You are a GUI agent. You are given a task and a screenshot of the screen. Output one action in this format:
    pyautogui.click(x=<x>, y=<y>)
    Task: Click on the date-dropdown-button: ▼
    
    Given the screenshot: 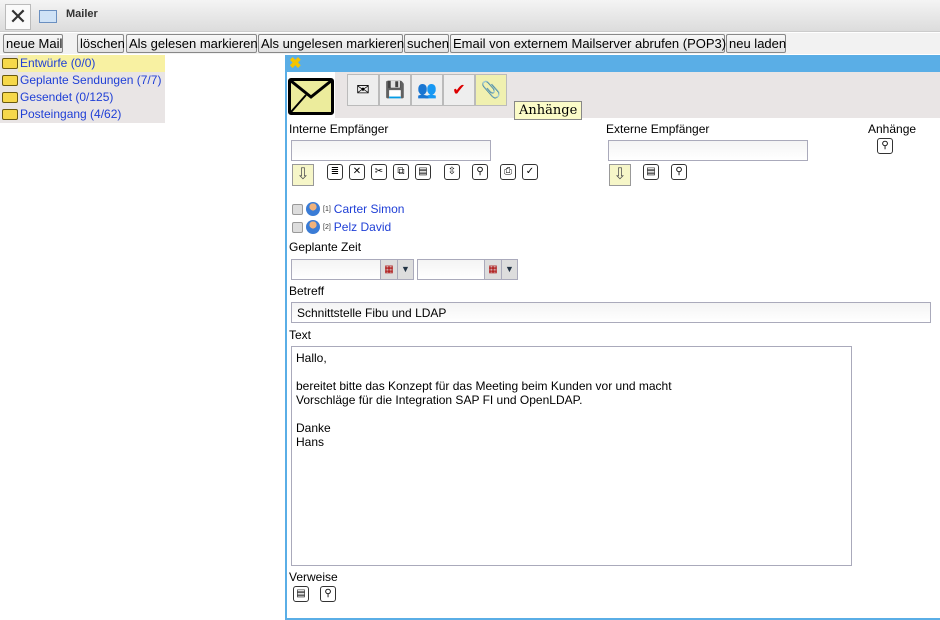 What is the action you would take?
    pyautogui.click(x=405, y=269)
    